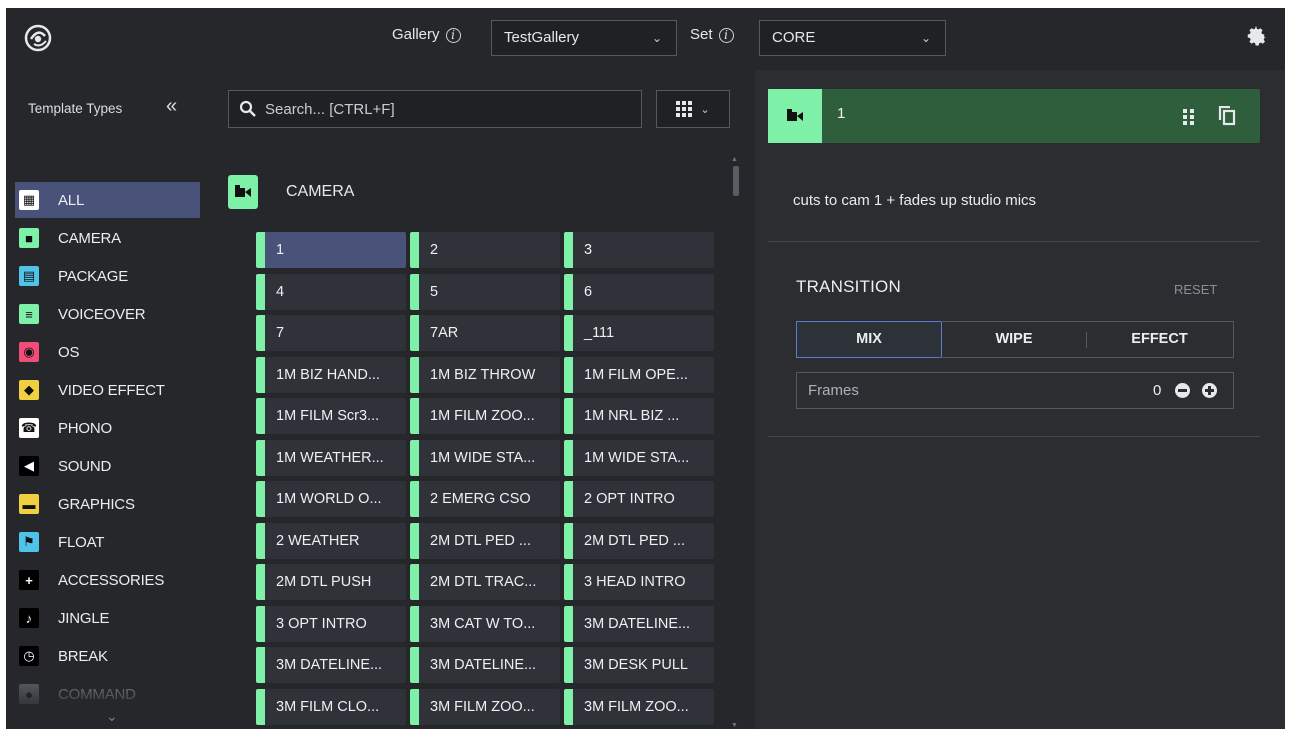 The image size is (1290, 729). Describe the element at coordinates (693, 109) in the screenshot. I see `view-mode-button: ⌄` at that location.